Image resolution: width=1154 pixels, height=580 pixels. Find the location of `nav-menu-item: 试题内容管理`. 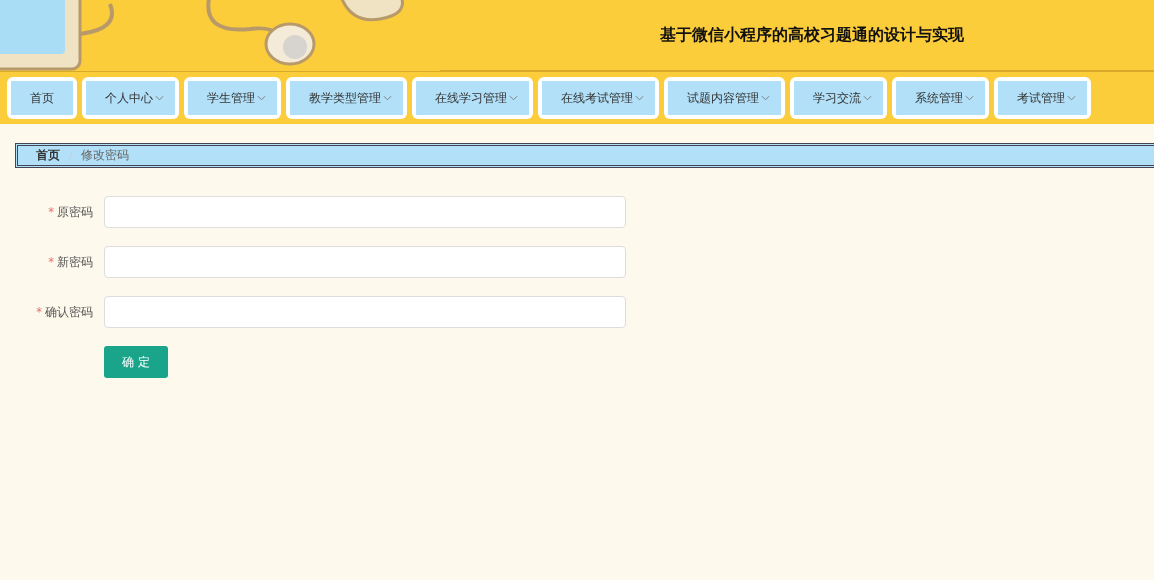

nav-menu-item: 试题内容管理 is located at coordinates (724, 98).